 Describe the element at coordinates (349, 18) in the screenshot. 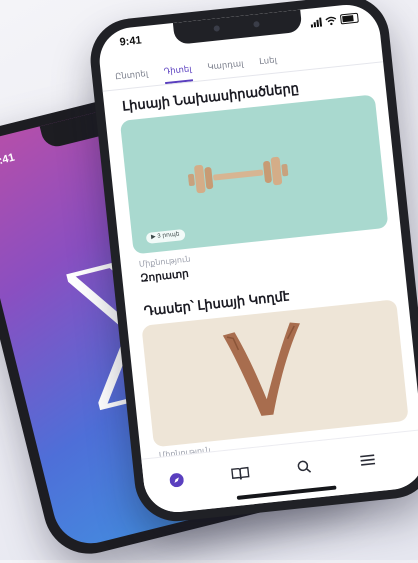

I see `battery-icon` at that location.